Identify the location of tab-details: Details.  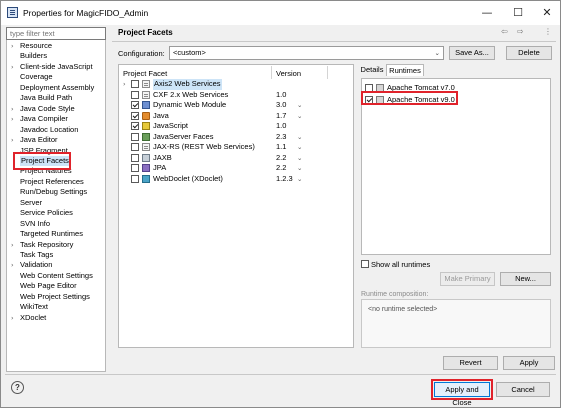
(372, 70).